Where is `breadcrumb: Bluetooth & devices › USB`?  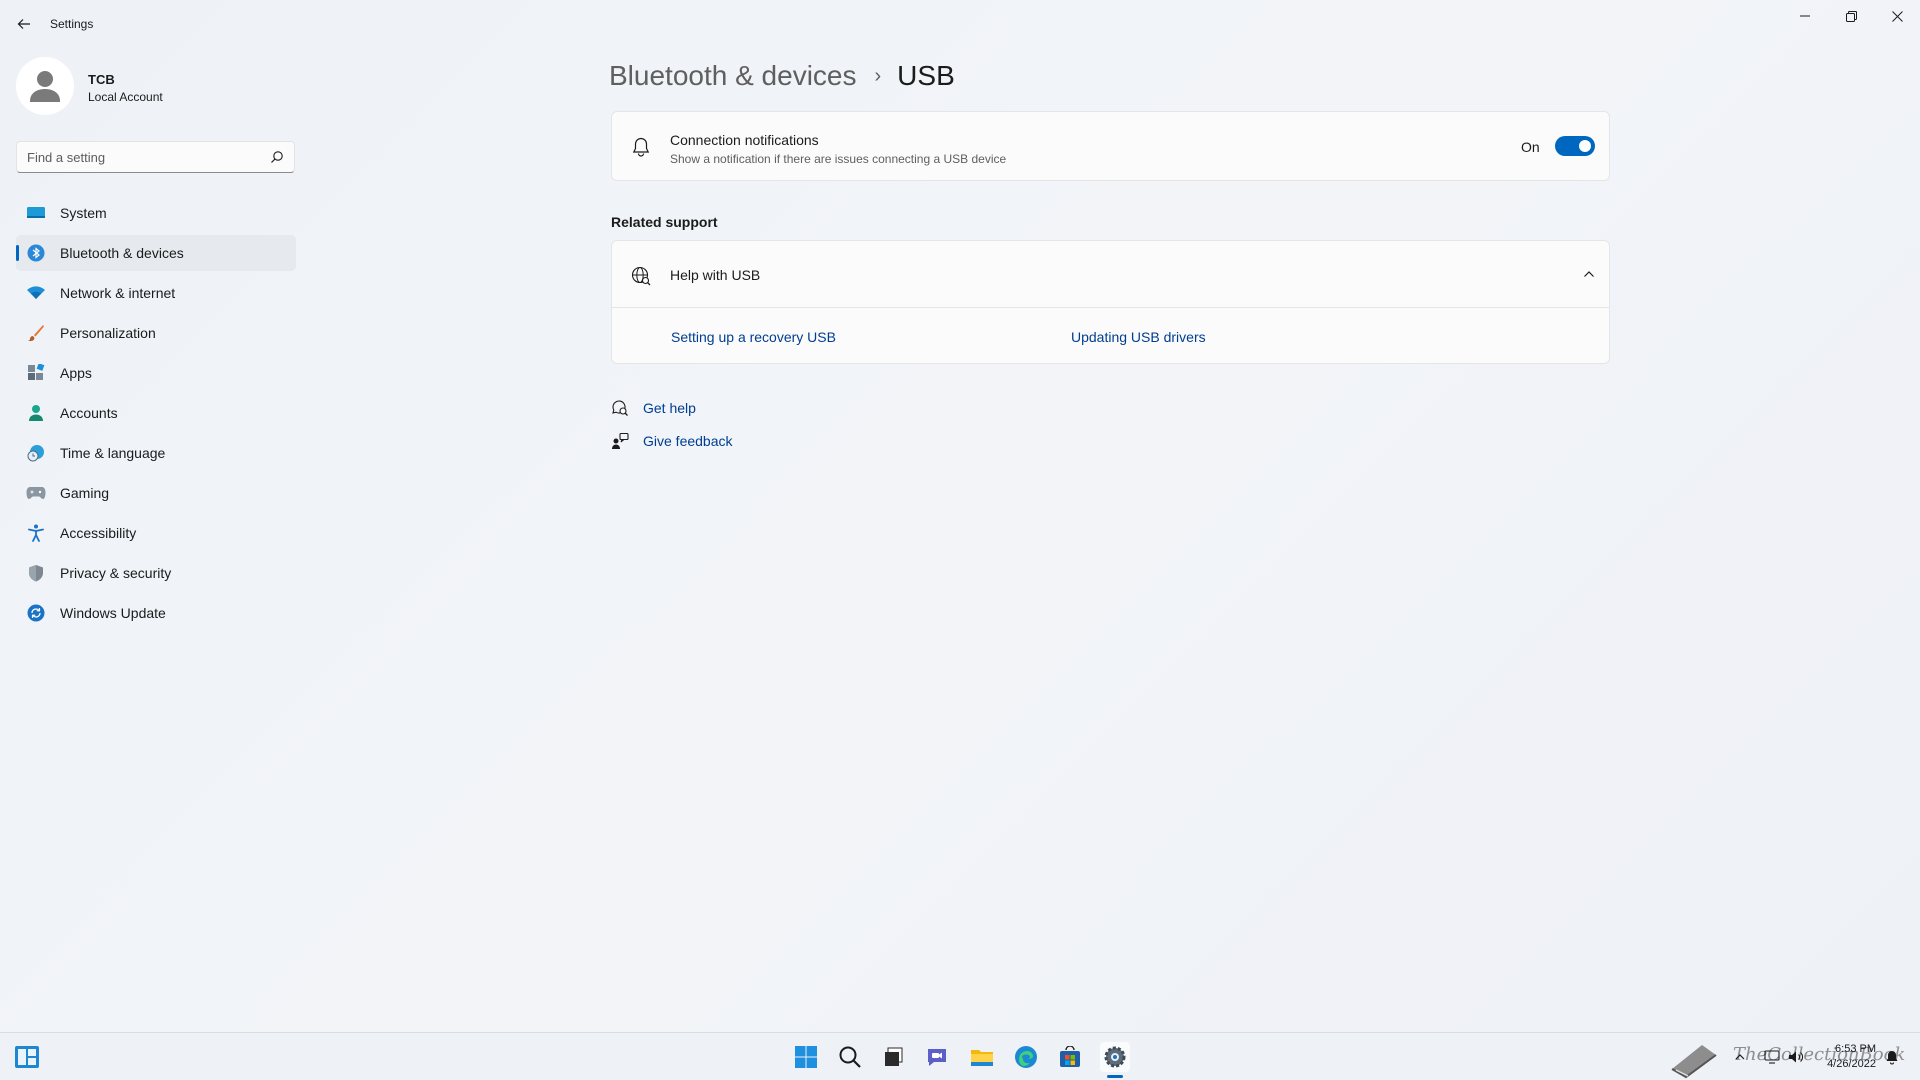
breadcrumb: Bluetooth & devices › USB is located at coordinates (782, 76).